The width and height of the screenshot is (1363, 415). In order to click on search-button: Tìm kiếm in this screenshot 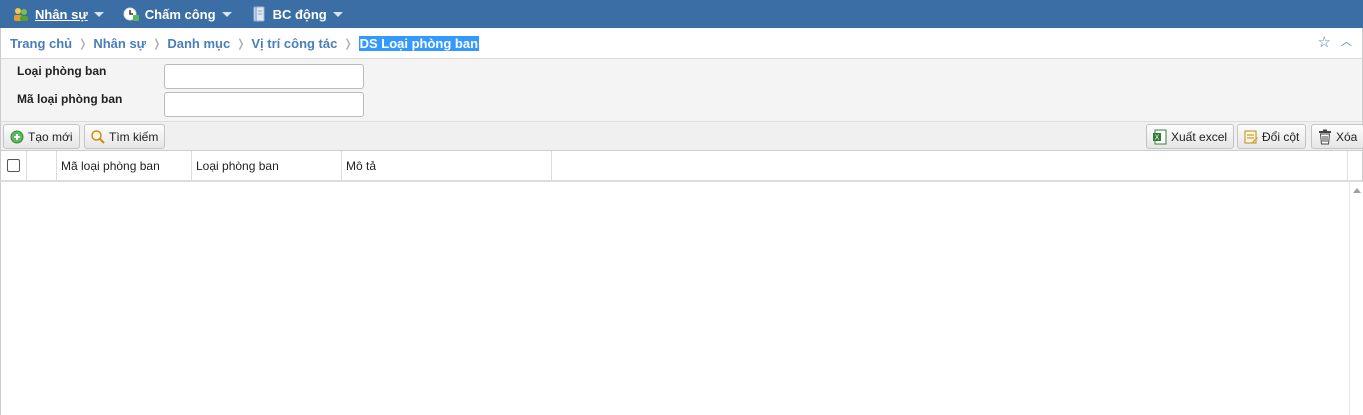, I will do `click(125, 136)`.